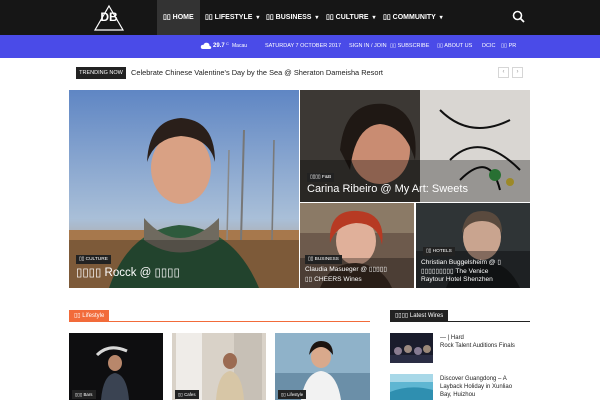 This screenshot has height=400, width=600. I want to click on category-label: Lifestyle, so click(295, 394).